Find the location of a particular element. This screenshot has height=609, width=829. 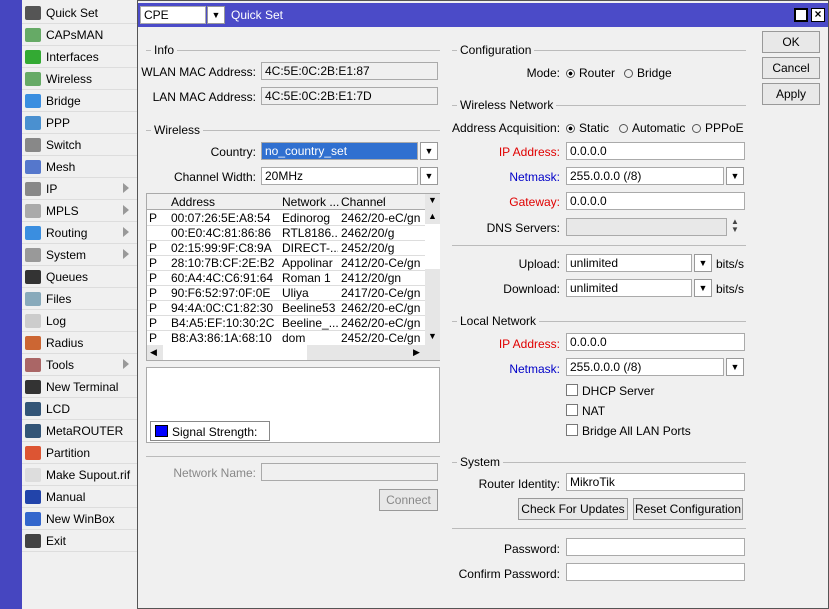

connect-button: Connect is located at coordinates (408, 500).